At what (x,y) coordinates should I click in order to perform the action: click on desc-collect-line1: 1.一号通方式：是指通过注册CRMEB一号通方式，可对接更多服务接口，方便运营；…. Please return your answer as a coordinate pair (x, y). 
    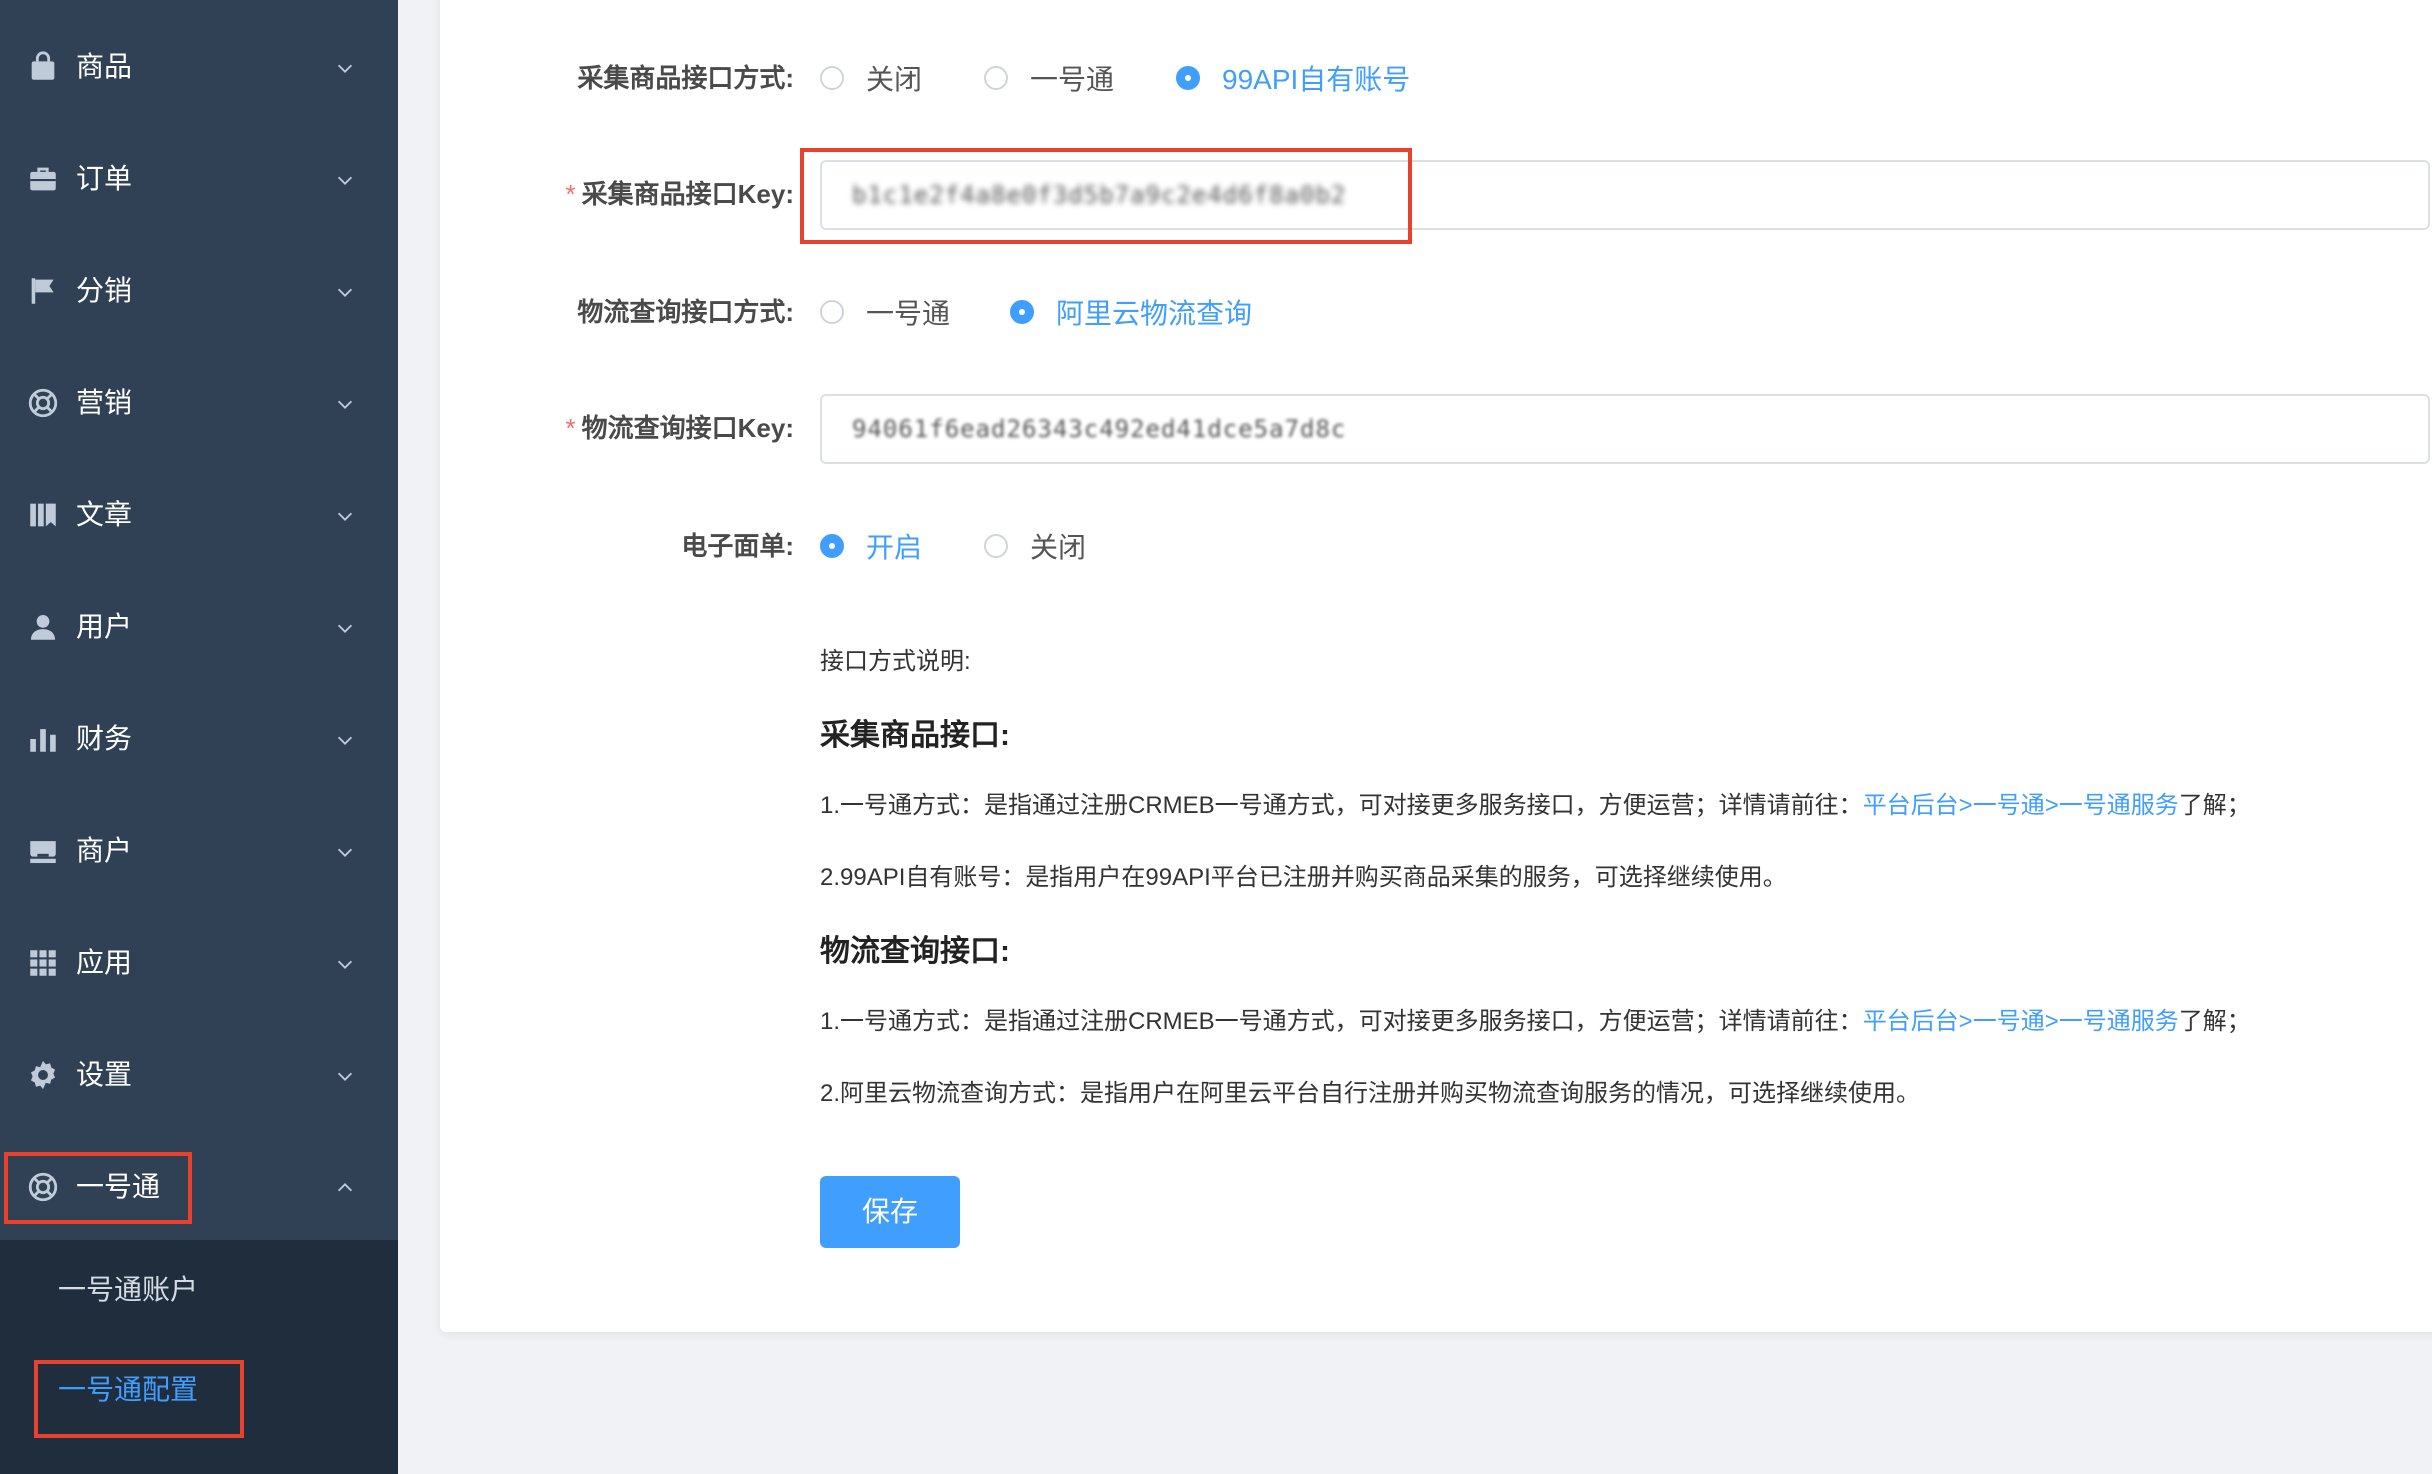
    Looking at the image, I should click on (1535, 805).